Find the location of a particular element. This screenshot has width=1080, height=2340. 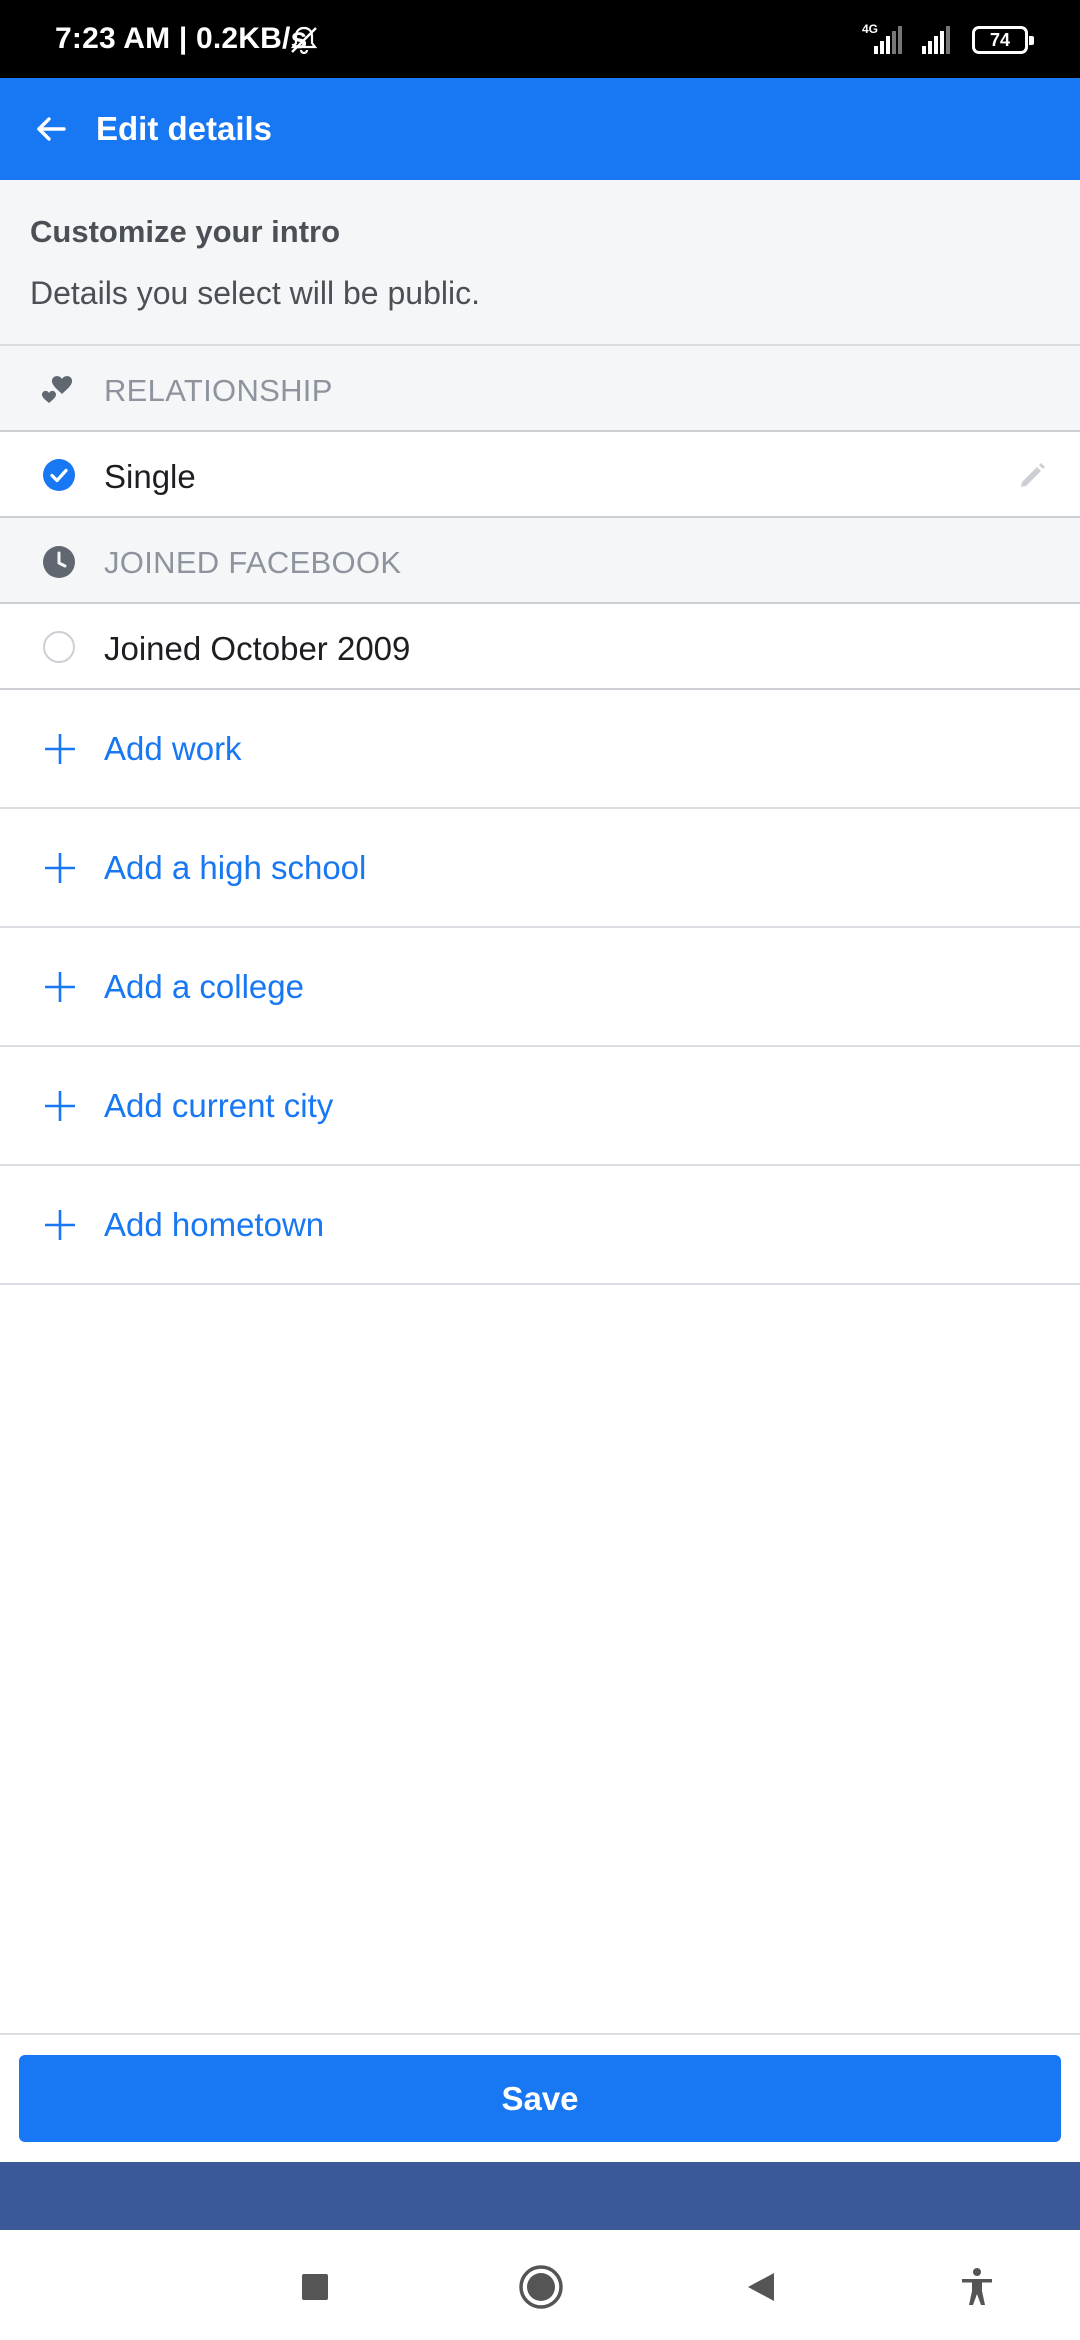

add-work-label: Add work is located at coordinates (173, 748).